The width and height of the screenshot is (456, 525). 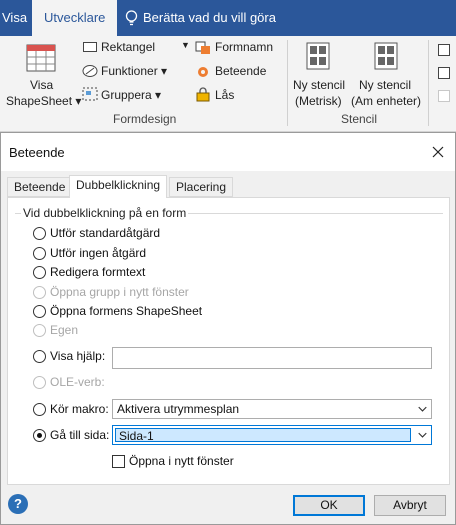 I want to click on lock-icon, so click(x=203, y=94).